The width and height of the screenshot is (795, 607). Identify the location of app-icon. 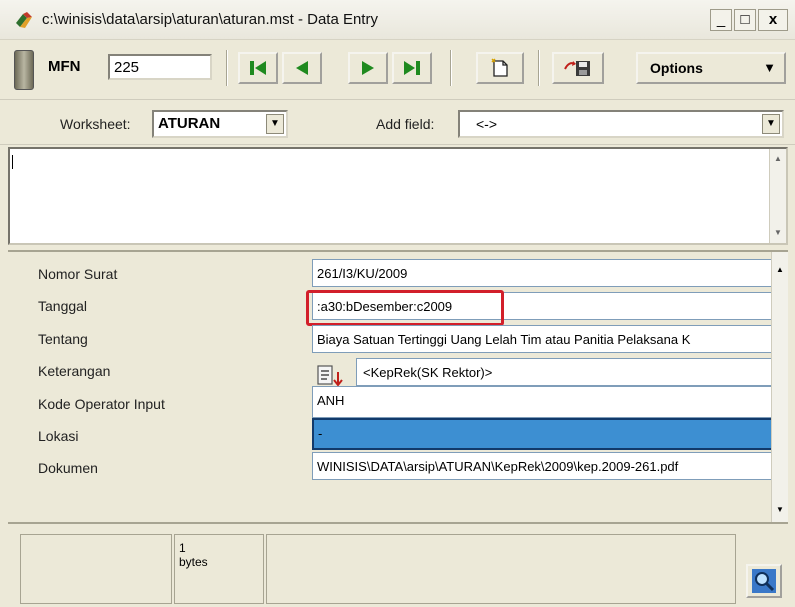
(24, 20).